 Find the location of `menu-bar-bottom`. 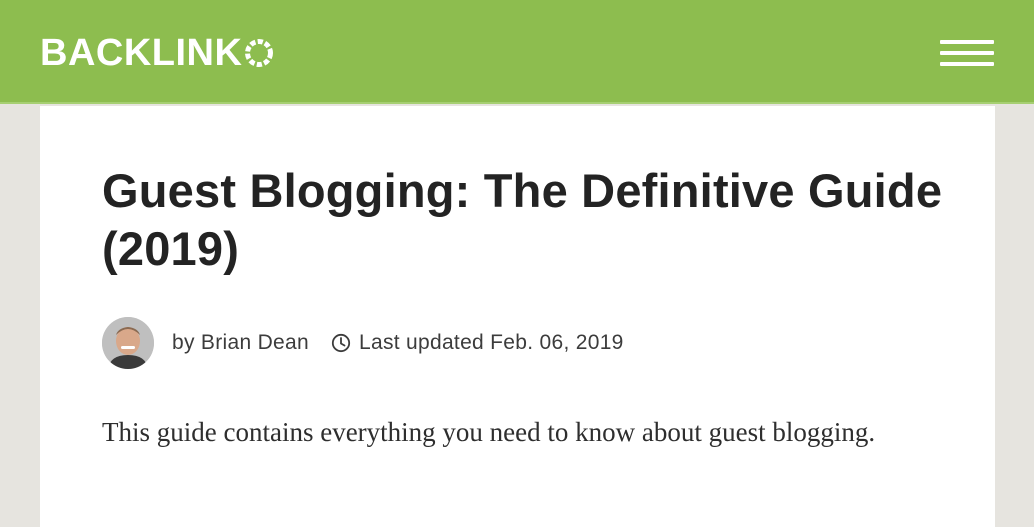

menu-bar-bottom is located at coordinates (967, 64).